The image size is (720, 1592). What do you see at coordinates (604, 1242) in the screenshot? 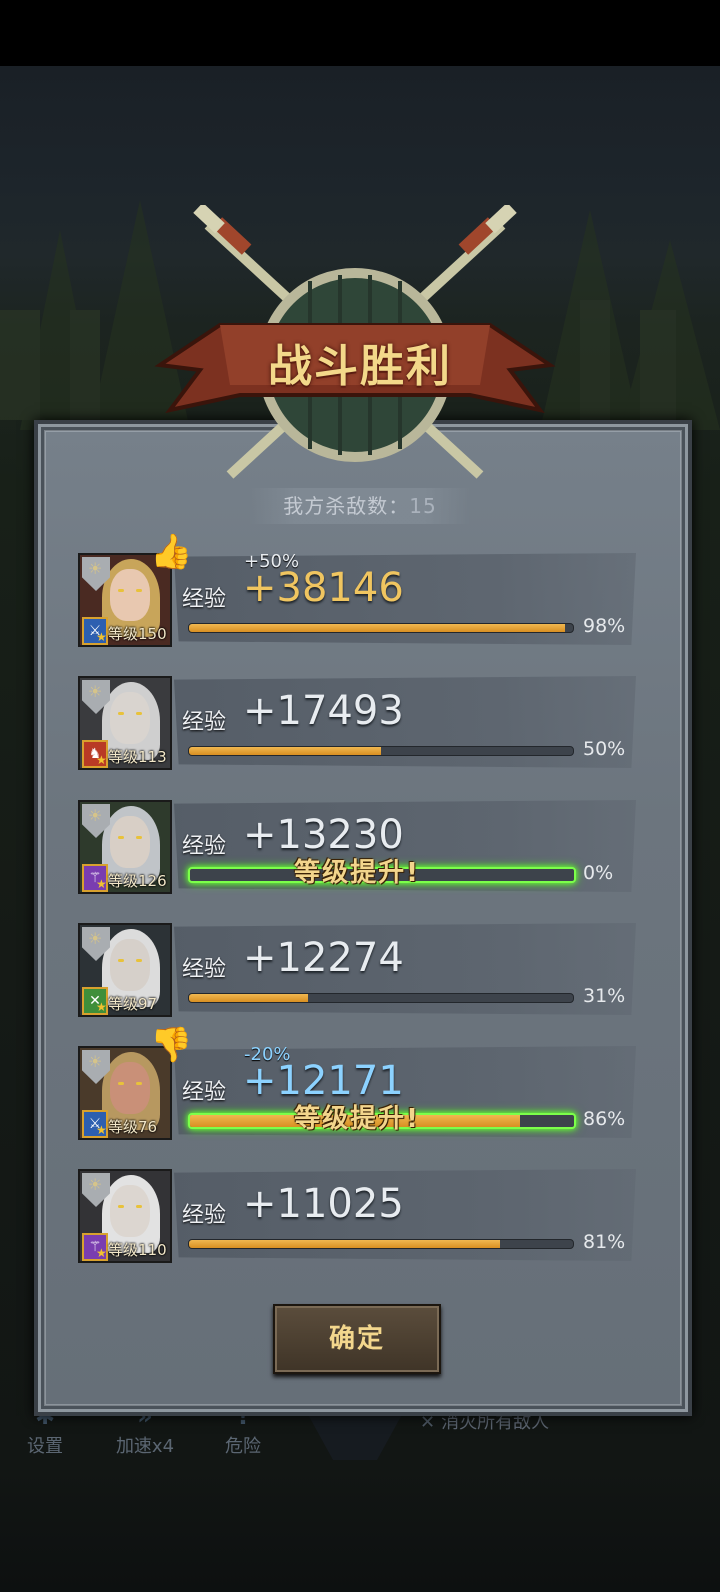
I see `exp-percent: 81%` at bounding box center [604, 1242].